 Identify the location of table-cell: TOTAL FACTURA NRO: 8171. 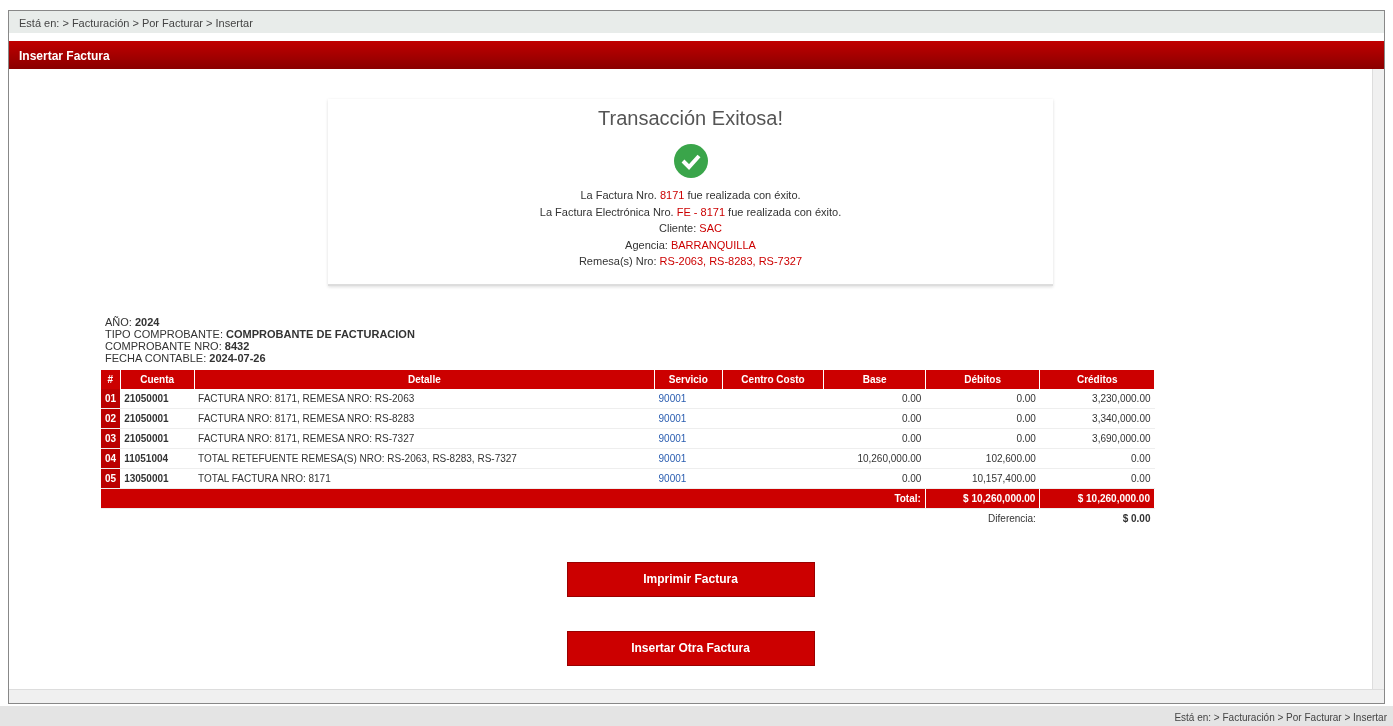
(424, 478).